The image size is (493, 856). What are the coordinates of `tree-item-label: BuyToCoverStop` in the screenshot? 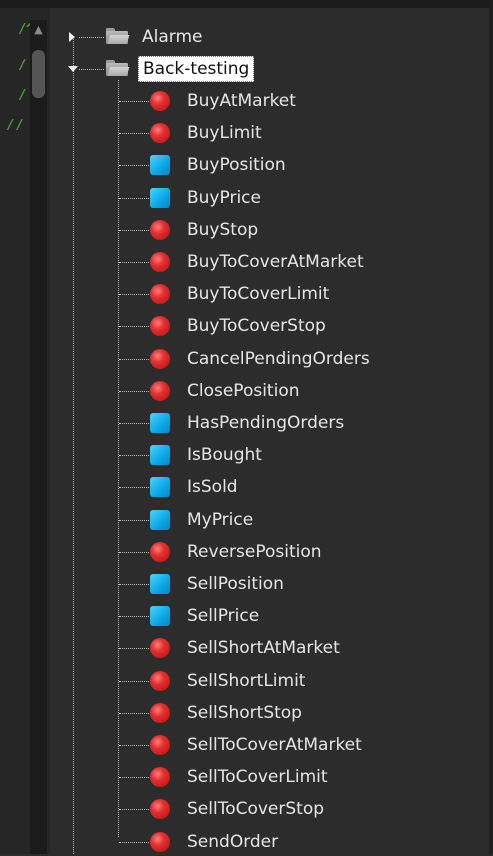 It's located at (256, 326).